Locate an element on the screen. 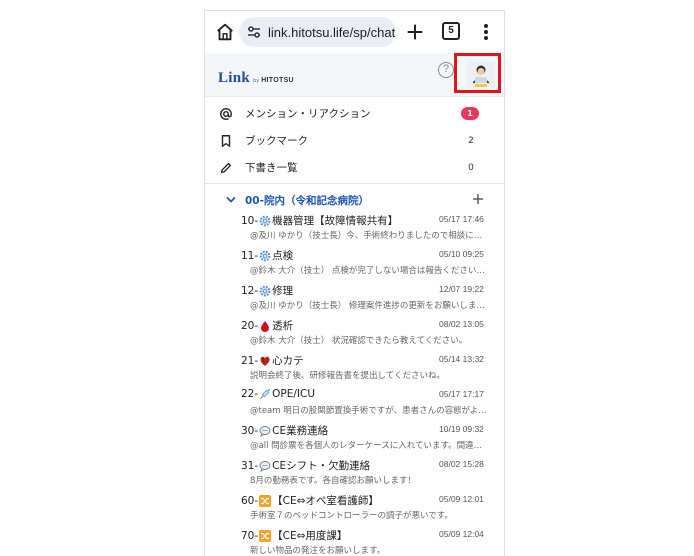 Image resolution: width=694 pixels, height=556 pixels. heart-icon is located at coordinates (265, 361).